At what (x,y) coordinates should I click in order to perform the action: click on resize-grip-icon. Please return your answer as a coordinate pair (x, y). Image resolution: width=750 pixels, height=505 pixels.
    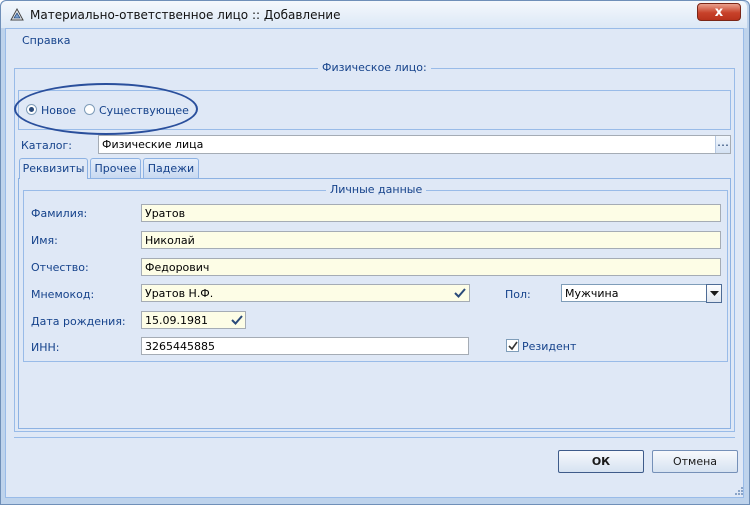
    Looking at the image, I should click on (739, 491).